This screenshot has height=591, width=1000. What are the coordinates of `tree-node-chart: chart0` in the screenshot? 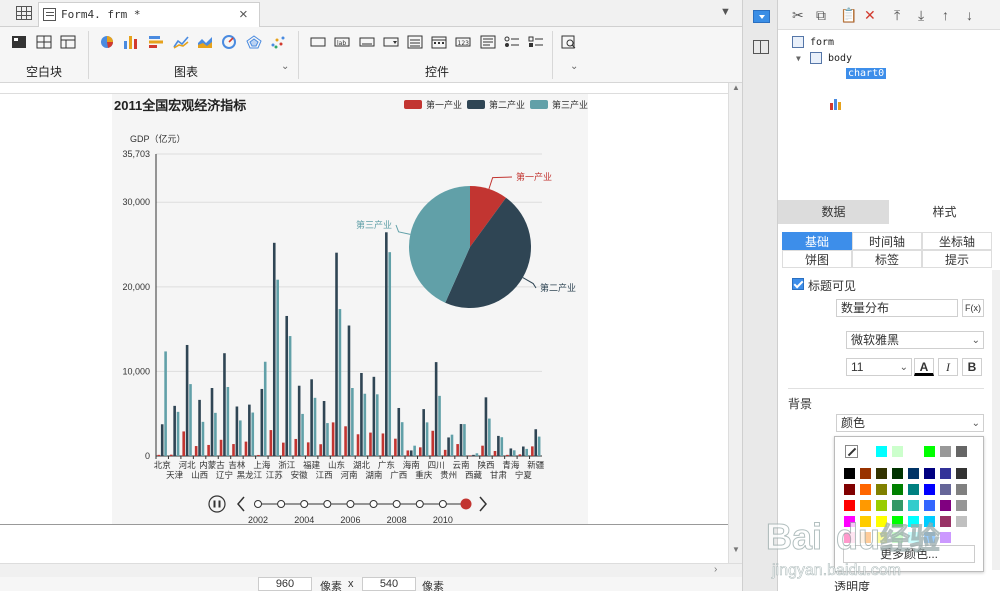 It's located at (866, 73).